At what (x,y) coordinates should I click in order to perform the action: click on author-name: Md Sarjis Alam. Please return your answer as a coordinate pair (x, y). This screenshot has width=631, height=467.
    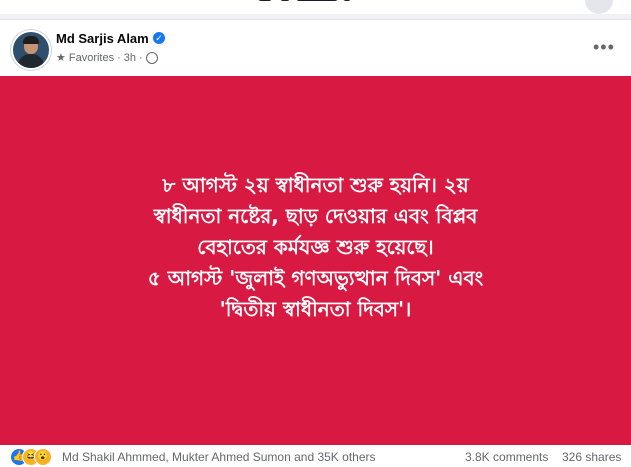
    Looking at the image, I should click on (102, 38).